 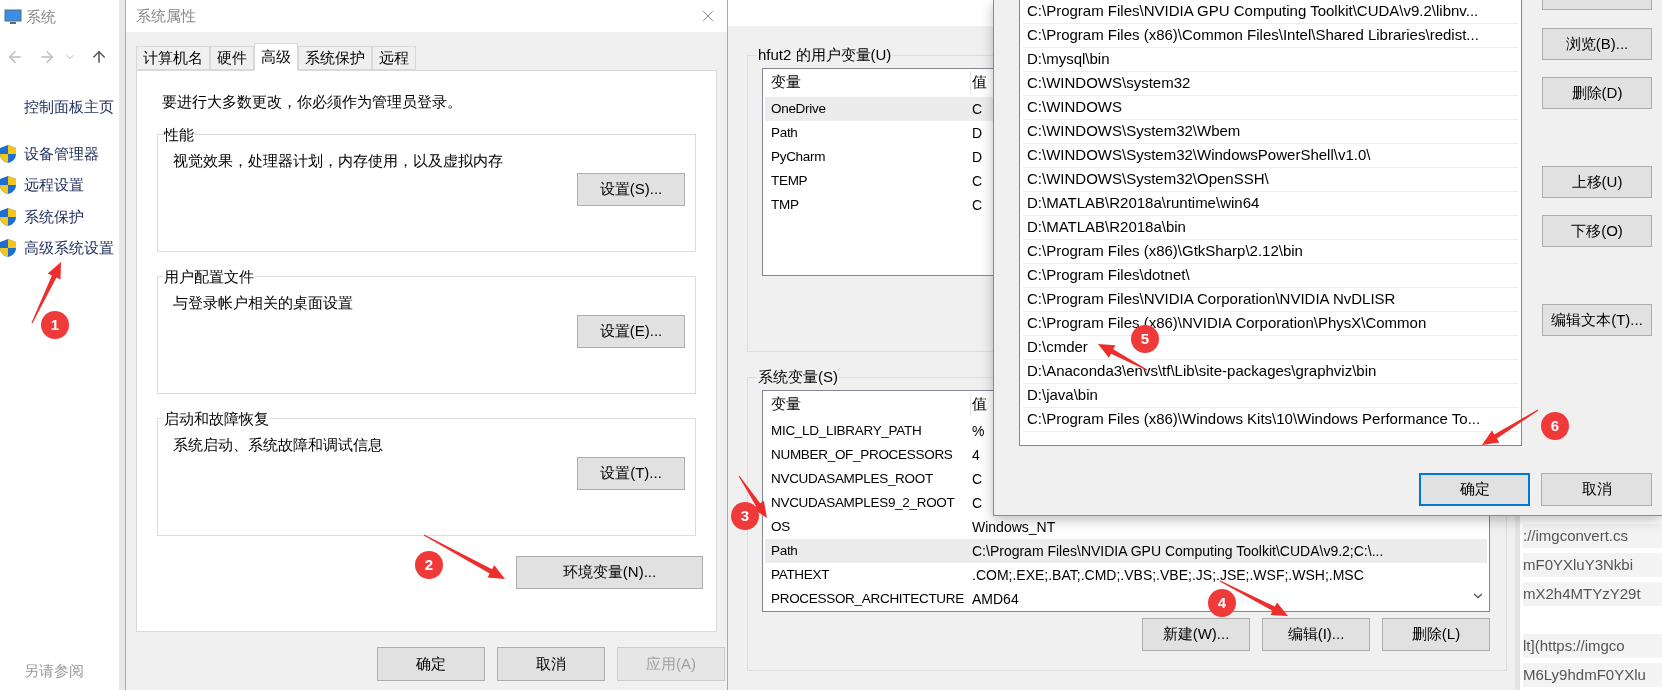 What do you see at coordinates (1597, 5) in the screenshot?
I see `partial-button` at bounding box center [1597, 5].